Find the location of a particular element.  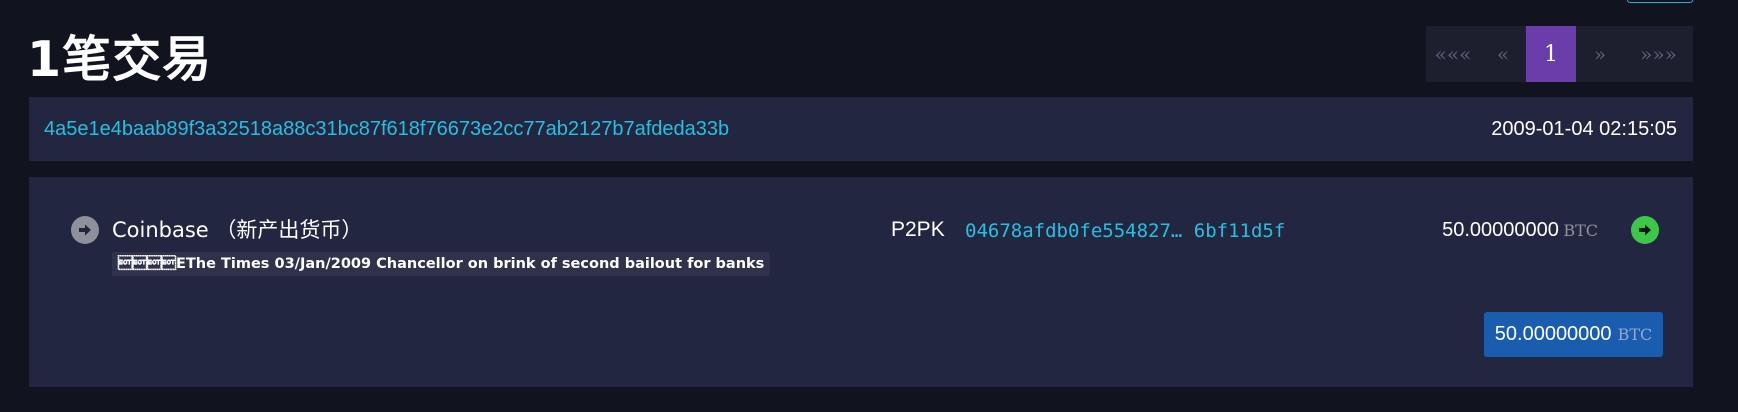

output-arrow-right-circle-icon is located at coordinates (1645, 230).